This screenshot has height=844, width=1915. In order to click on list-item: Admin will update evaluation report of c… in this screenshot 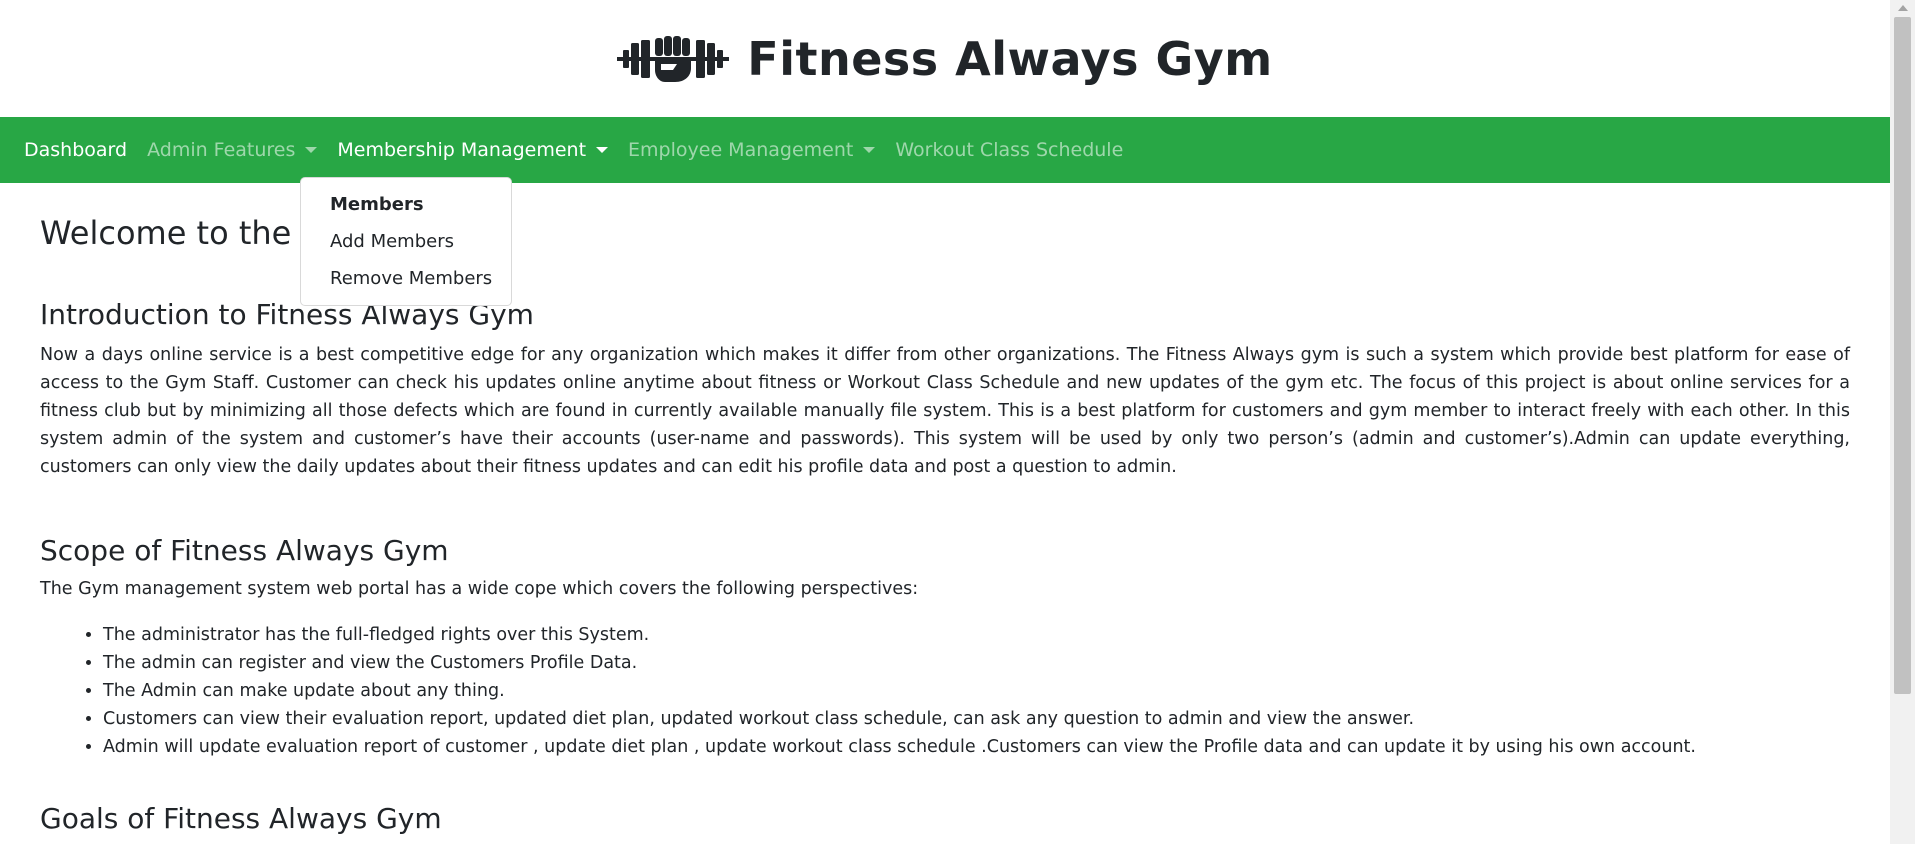, I will do `click(976, 747)`.